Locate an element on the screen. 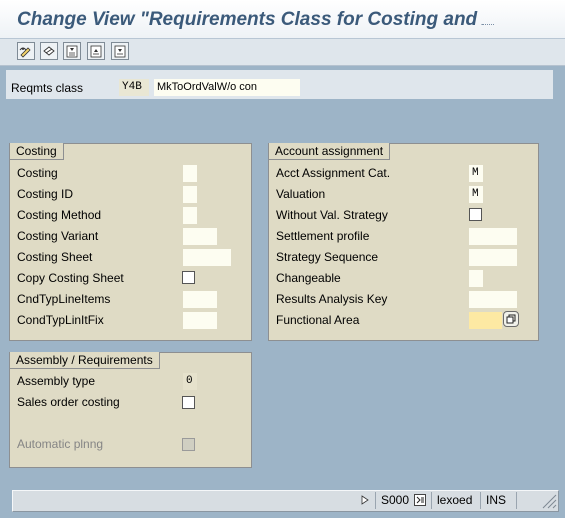  settlement-profile-label: Settlement profile is located at coordinates (323, 236).